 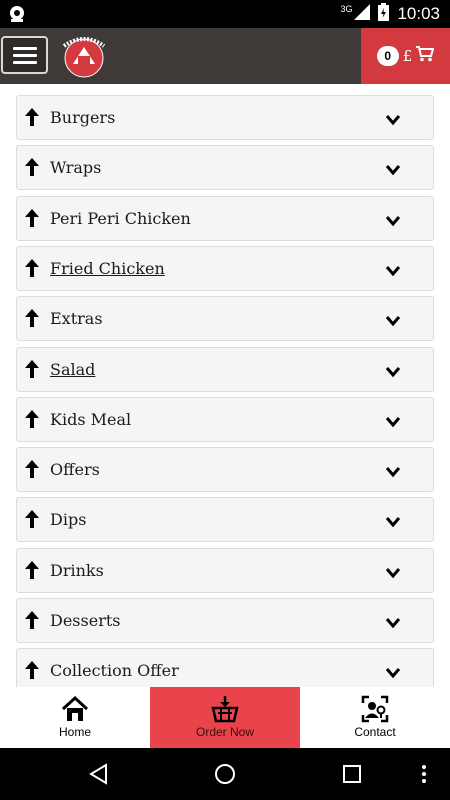 What do you see at coordinates (362, 14) in the screenshot?
I see `signal-icon` at bounding box center [362, 14].